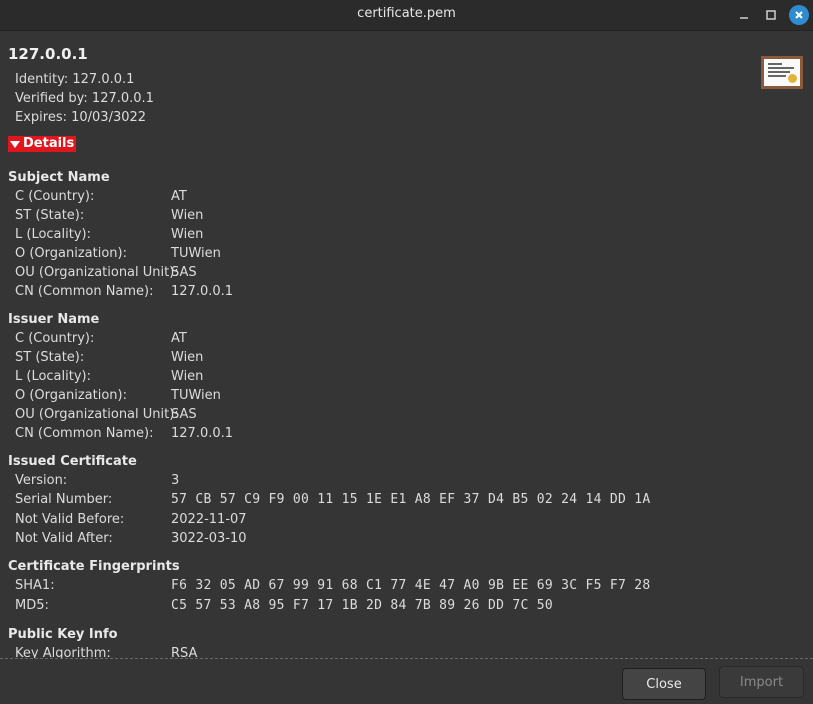  I want to click on public-key-row-value: RSA, so click(184, 652).